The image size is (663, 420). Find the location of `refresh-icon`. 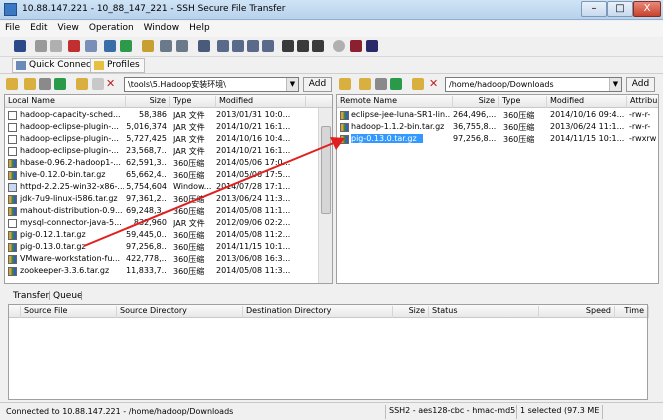

refresh-icon is located at coordinates (60, 84).